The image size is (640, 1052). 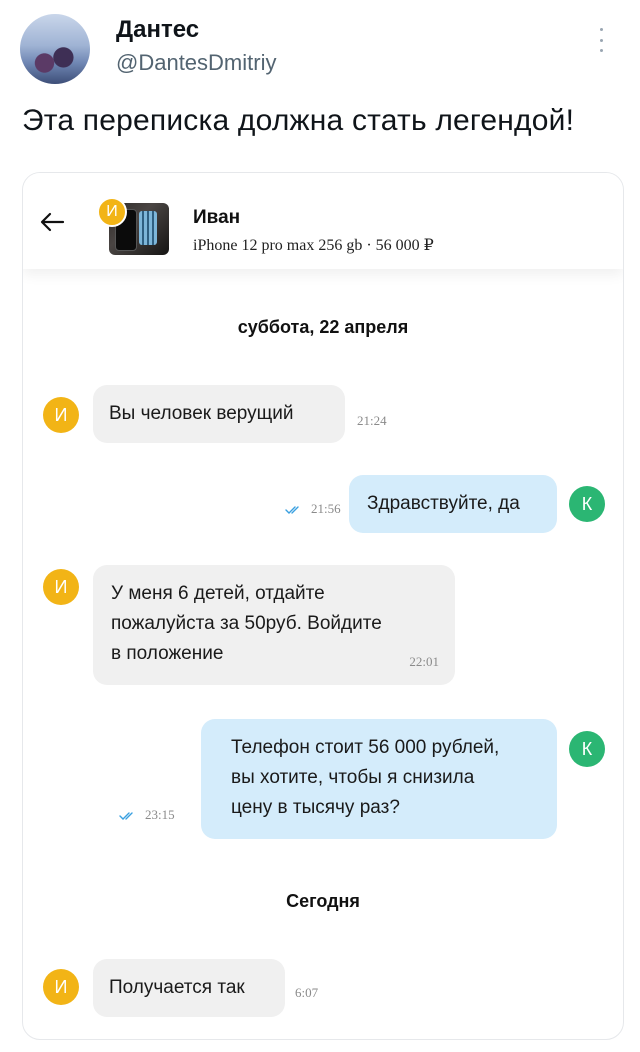 I want to click on back-arrow-icon, so click(x=52, y=222).